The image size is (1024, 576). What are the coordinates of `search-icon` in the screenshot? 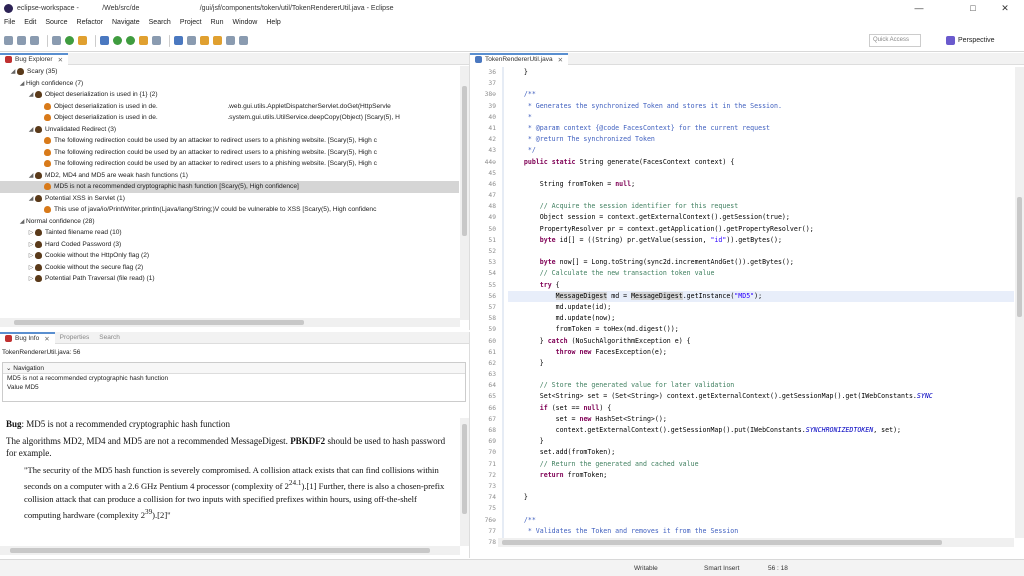 It's located at (156, 40).